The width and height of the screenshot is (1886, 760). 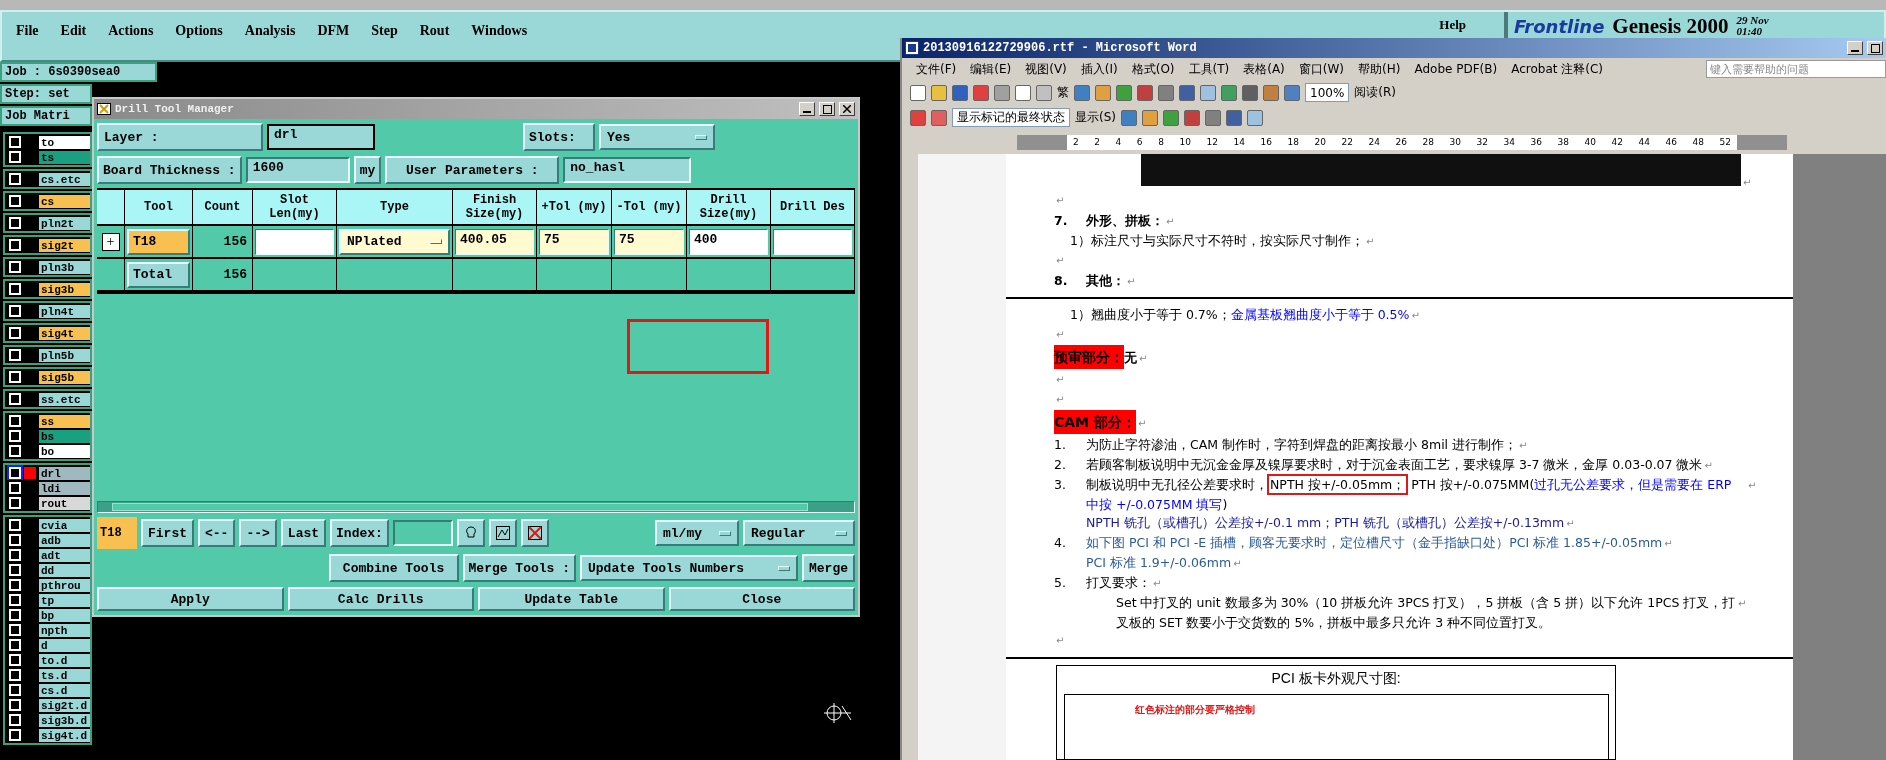 I want to click on layer-name: adb, so click(x=64, y=540).